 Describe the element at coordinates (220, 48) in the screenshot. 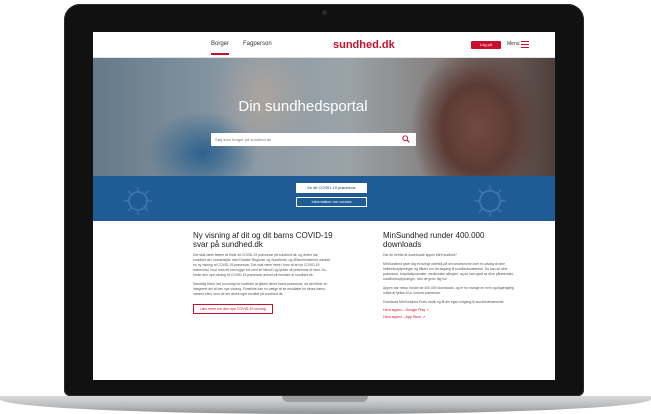

I see `tab-borger: Borger` at that location.